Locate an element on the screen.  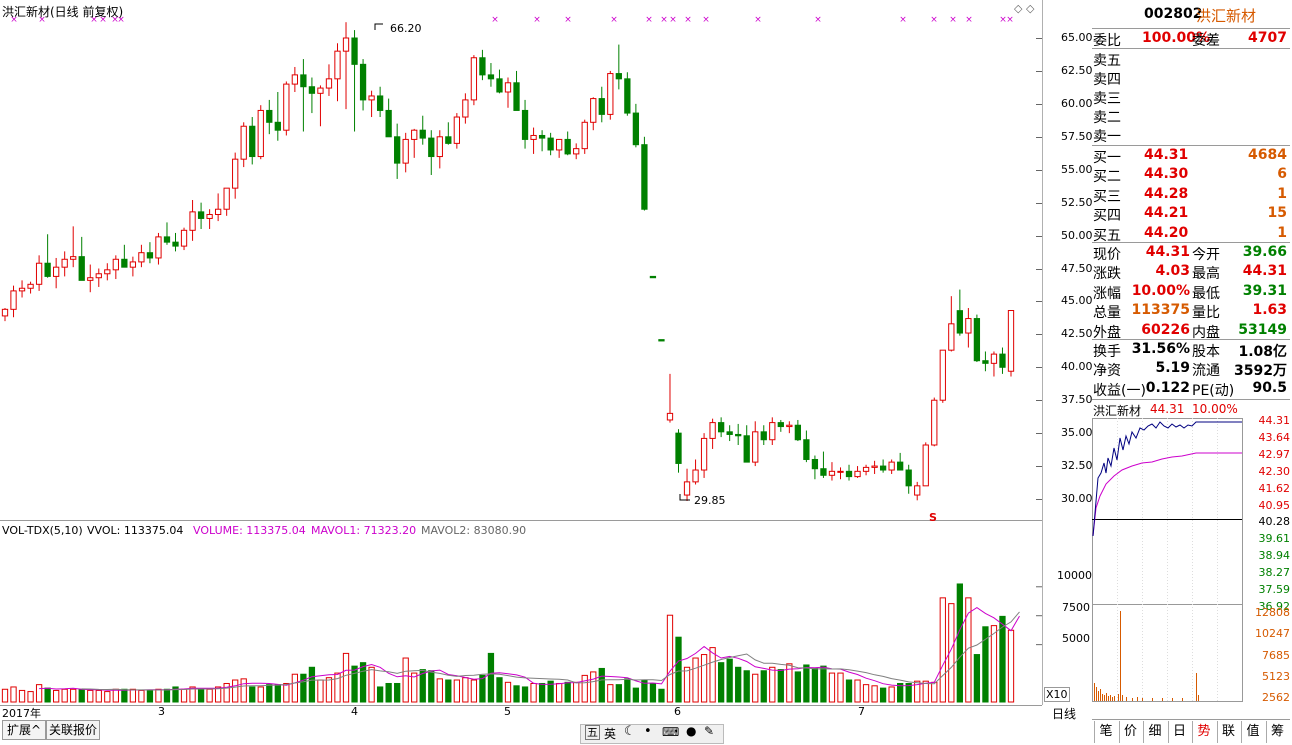
weibi-row: 委比 100.00% 委差 4707 is located at coordinates (1191, 39).